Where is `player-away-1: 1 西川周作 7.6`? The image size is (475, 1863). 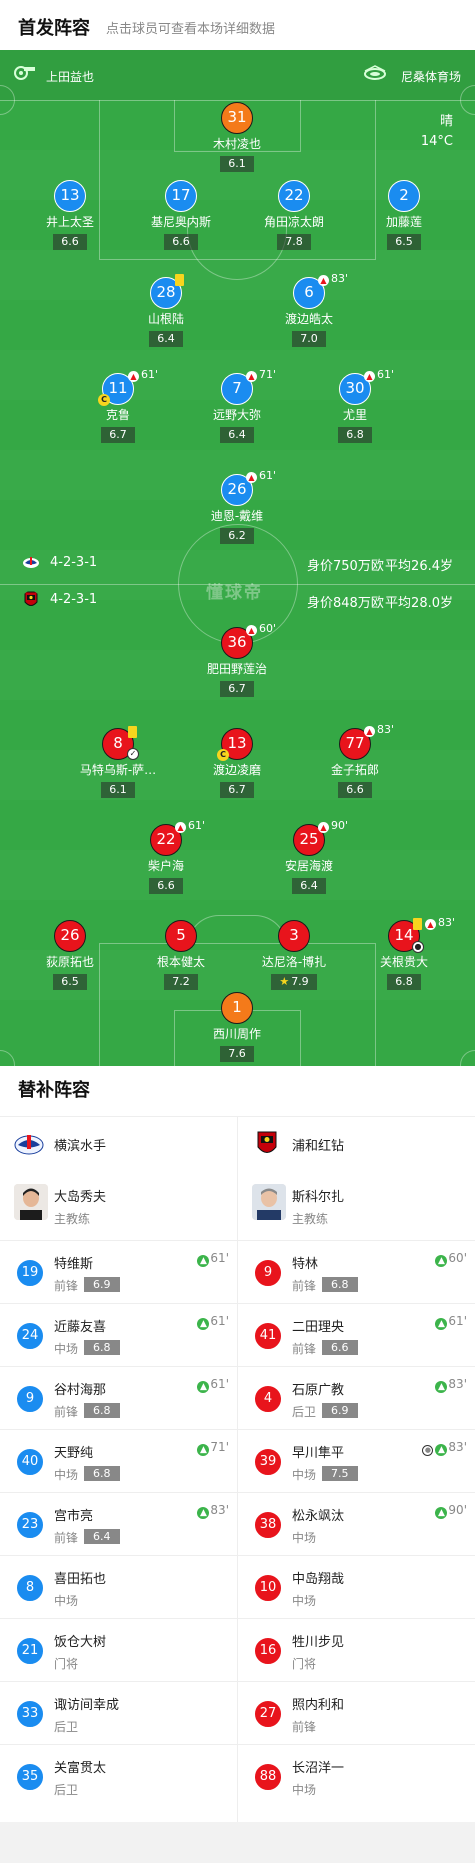 player-away-1: 1 西川周作 7.6 is located at coordinates (237, 1027).